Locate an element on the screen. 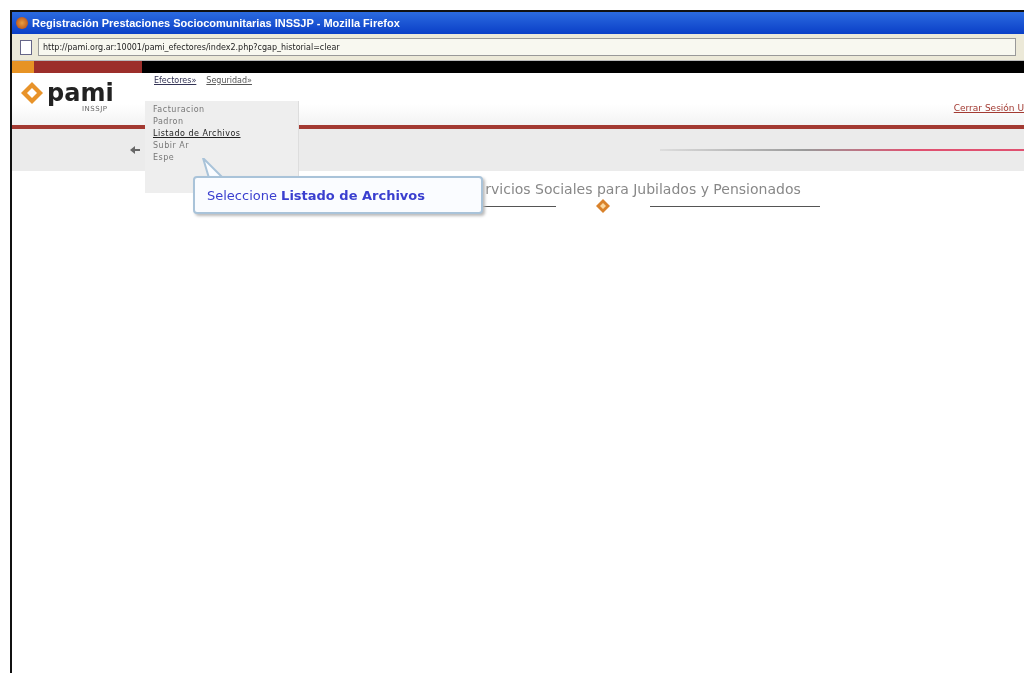  diamond-logo-icon is located at coordinates (32, 93).